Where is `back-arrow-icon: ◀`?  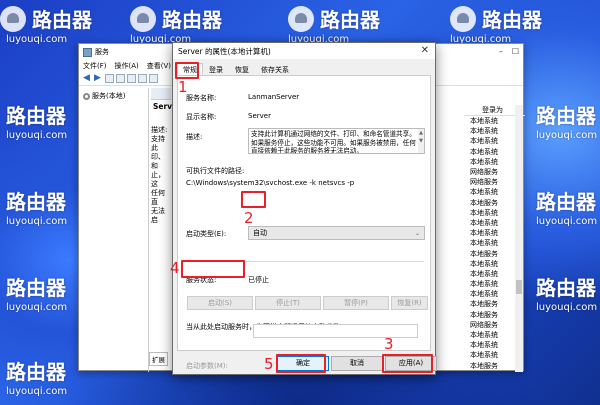 back-arrow-icon: ◀ is located at coordinates (87, 78).